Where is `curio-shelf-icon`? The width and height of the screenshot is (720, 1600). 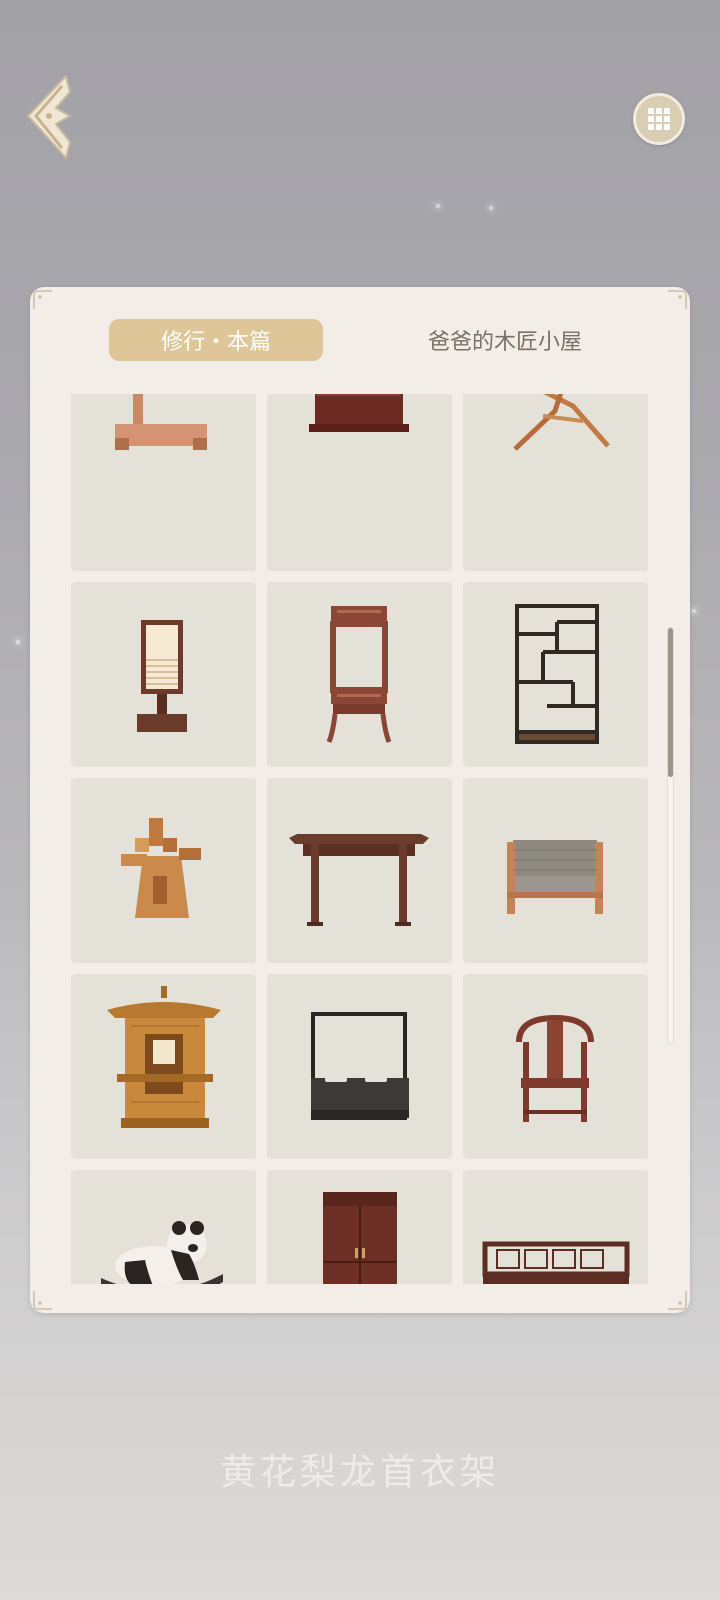 curio-shelf-icon is located at coordinates (557, 674).